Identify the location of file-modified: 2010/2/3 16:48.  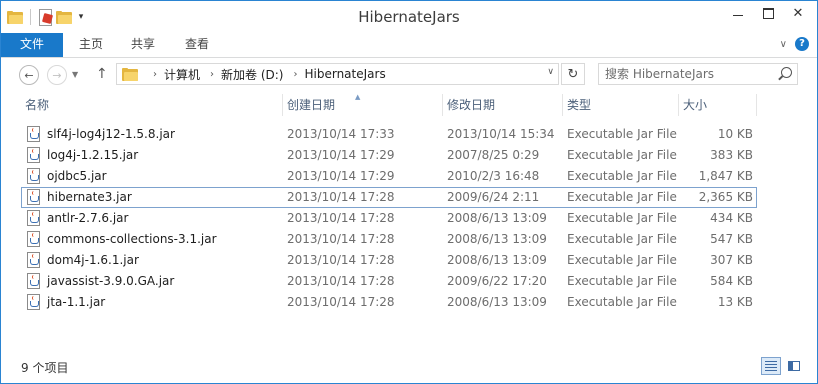
(493, 176).